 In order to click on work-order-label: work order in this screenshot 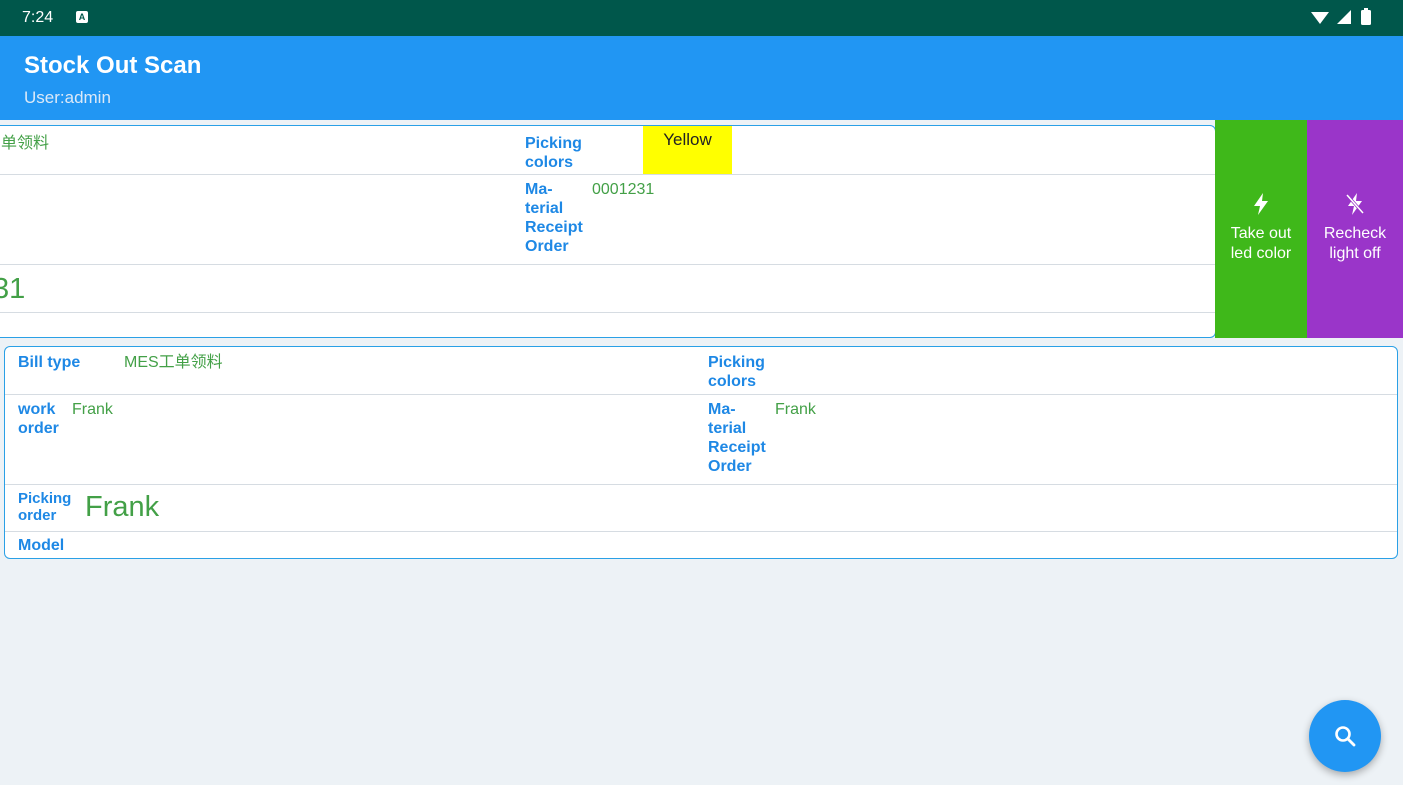, I will do `click(38, 419)`.